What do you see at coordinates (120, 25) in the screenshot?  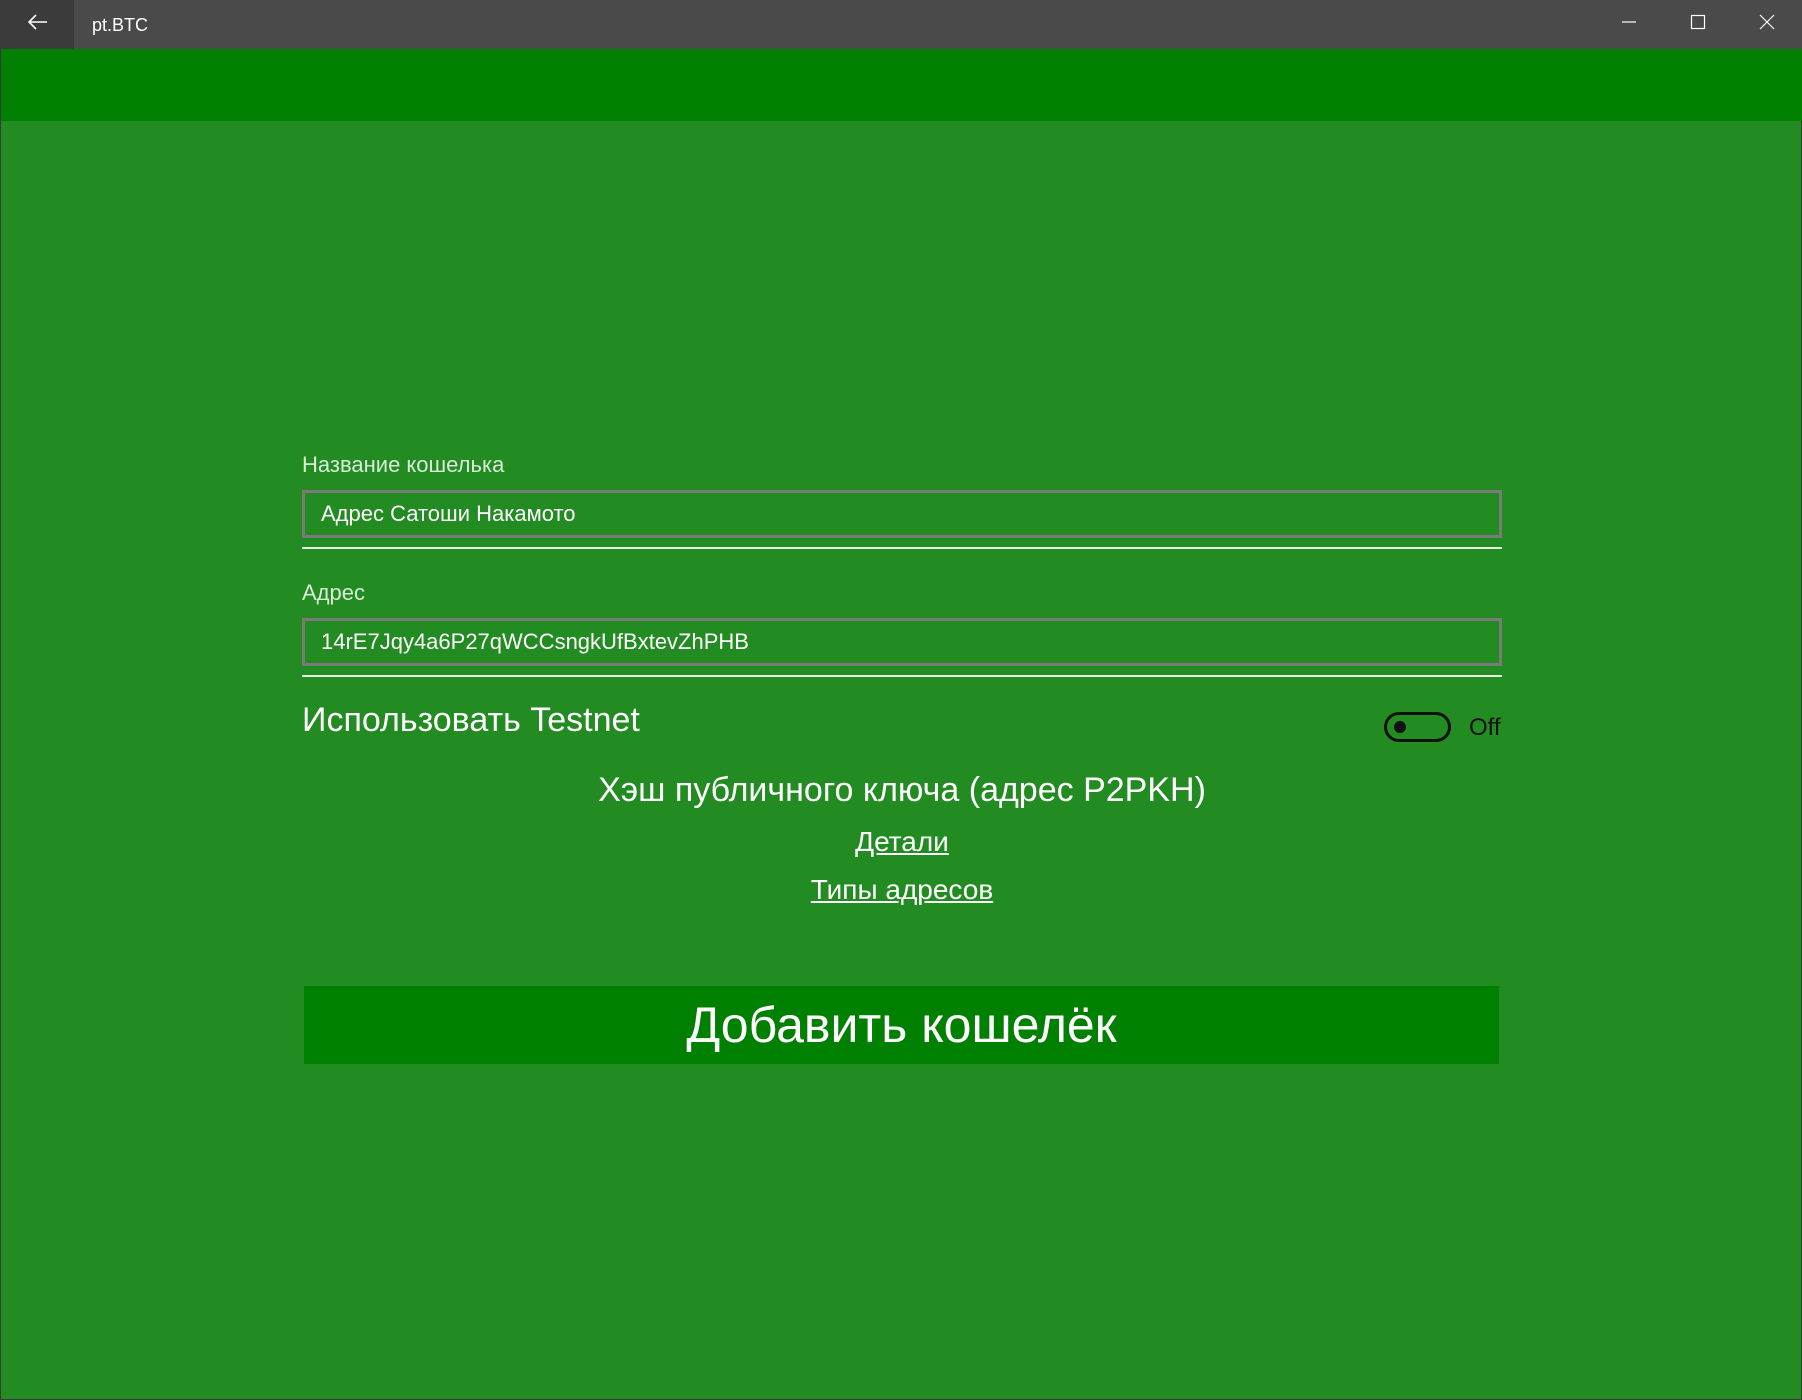 I see `app-title: pt.BTC` at bounding box center [120, 25].